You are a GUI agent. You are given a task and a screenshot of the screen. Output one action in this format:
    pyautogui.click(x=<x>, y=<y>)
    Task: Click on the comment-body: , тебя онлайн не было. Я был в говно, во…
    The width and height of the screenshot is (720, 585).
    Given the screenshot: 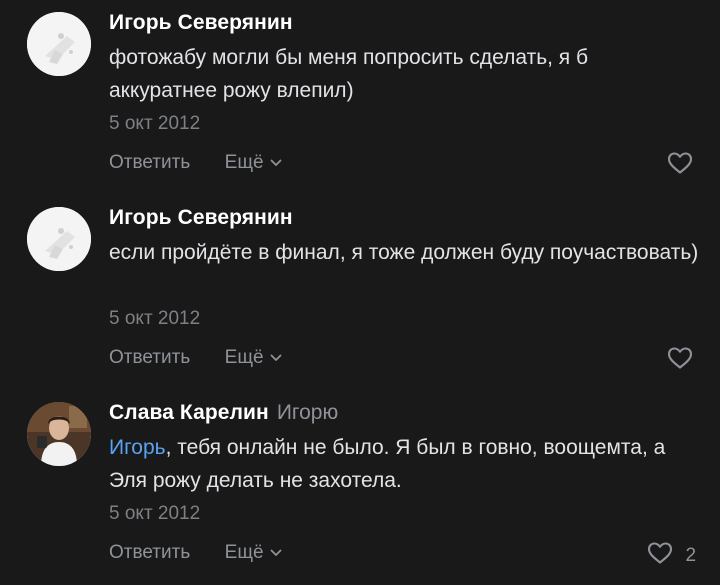 What is the action you would take?
    pyautogui.click(x=387, y=464)
    